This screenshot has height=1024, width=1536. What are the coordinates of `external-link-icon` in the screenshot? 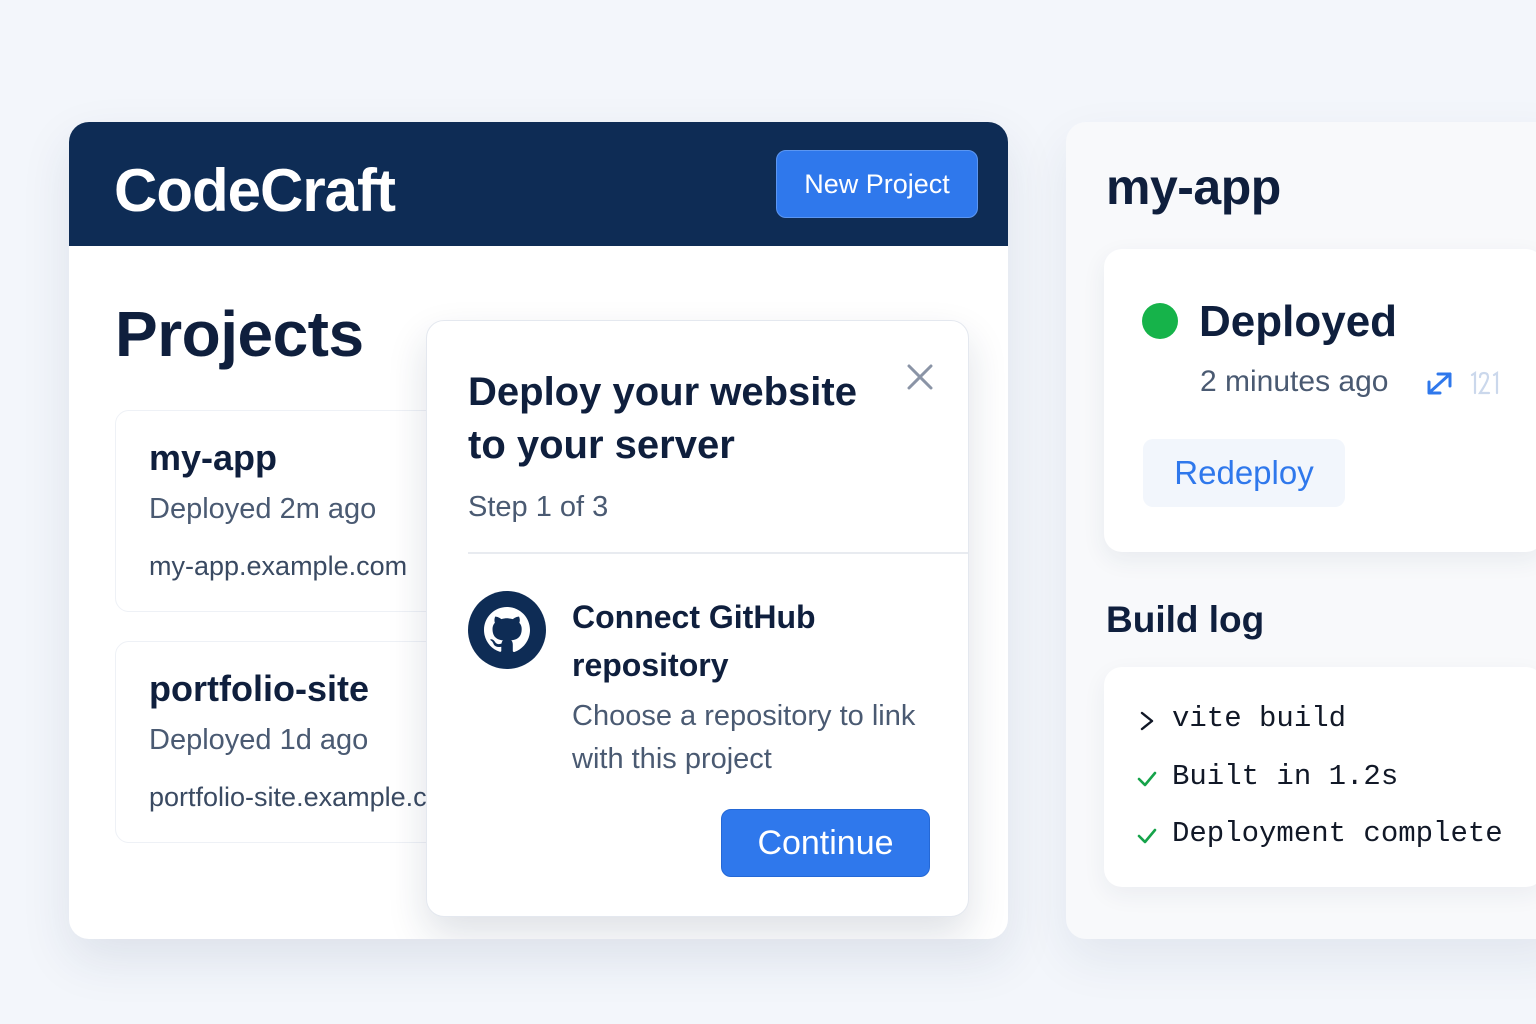 It's located at (1441, 383).